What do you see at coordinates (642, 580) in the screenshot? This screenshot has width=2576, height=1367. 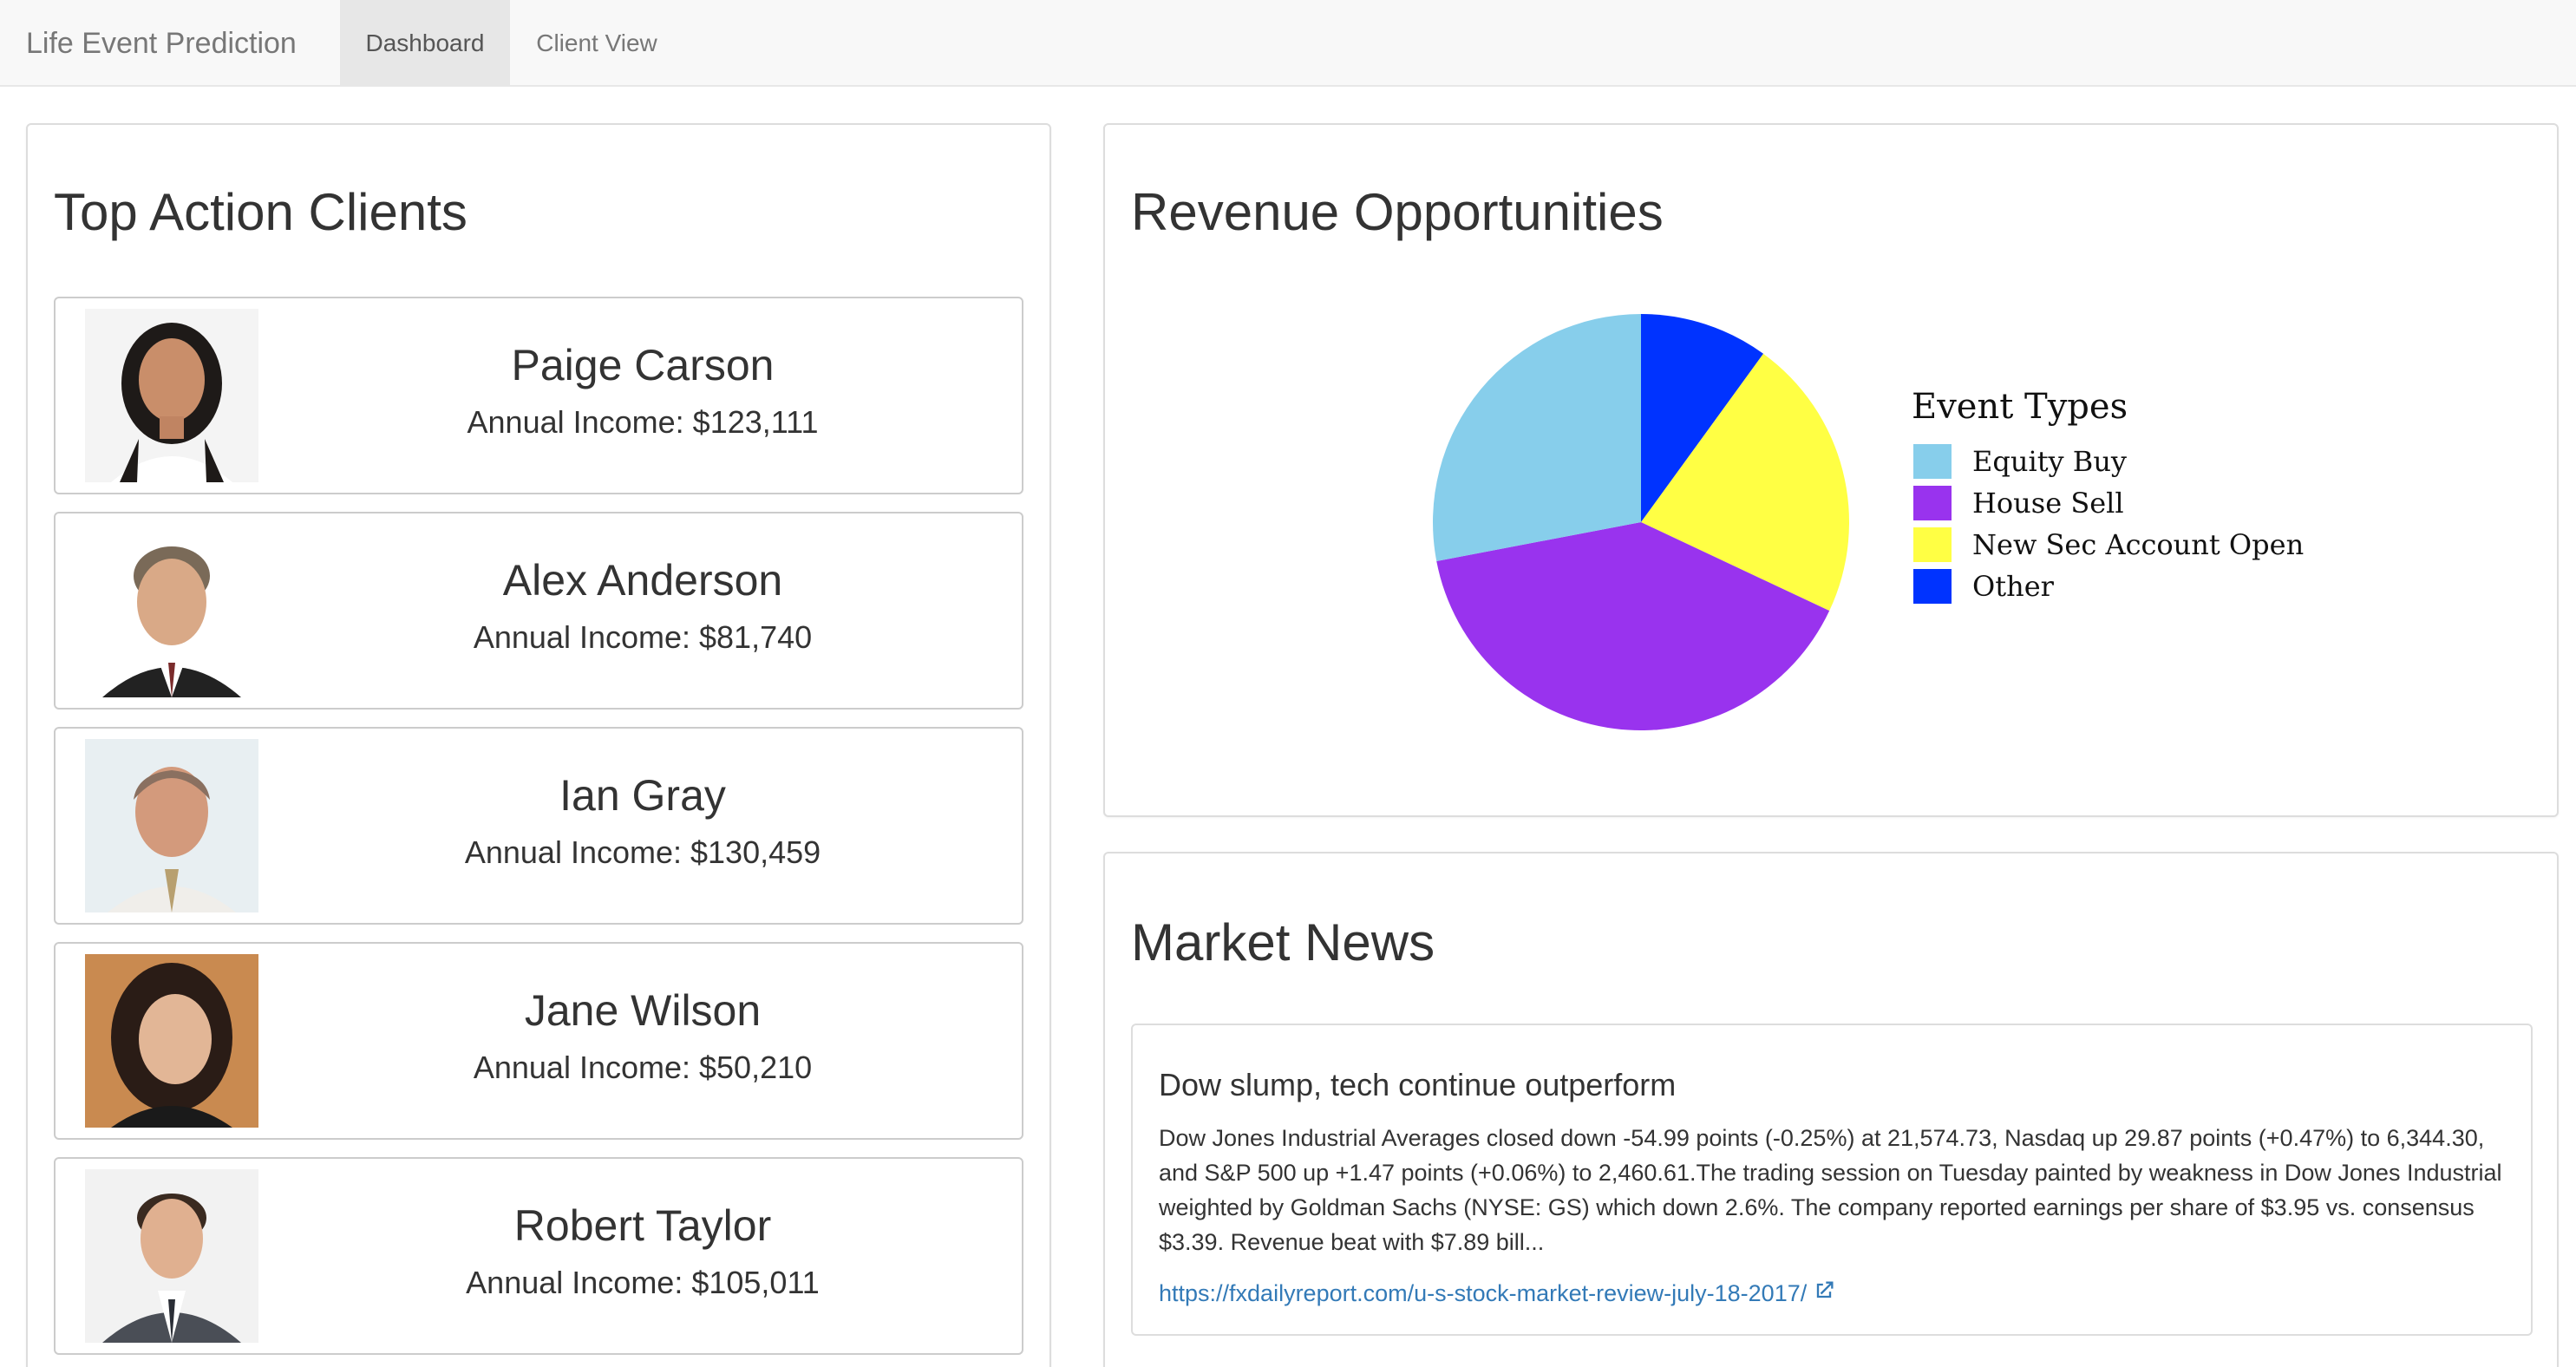 I see `client-name: Alex Anderson` at bounding box center [642, 580].